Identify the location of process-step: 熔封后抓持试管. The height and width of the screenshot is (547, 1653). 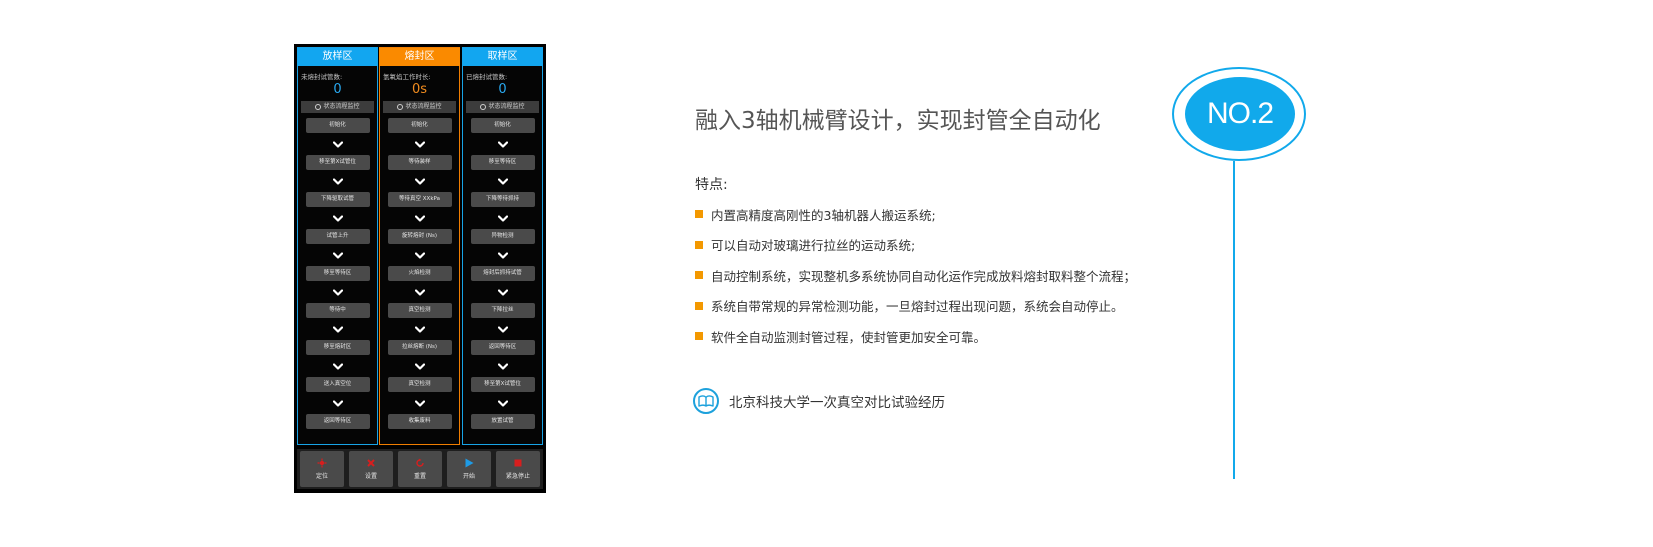
(502, 273).